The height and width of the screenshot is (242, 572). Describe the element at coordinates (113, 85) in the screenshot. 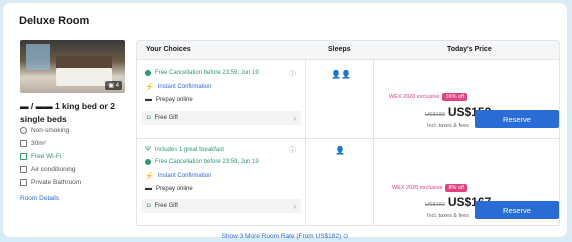

I see `photo-count-badge: ▣ 4` at that location.